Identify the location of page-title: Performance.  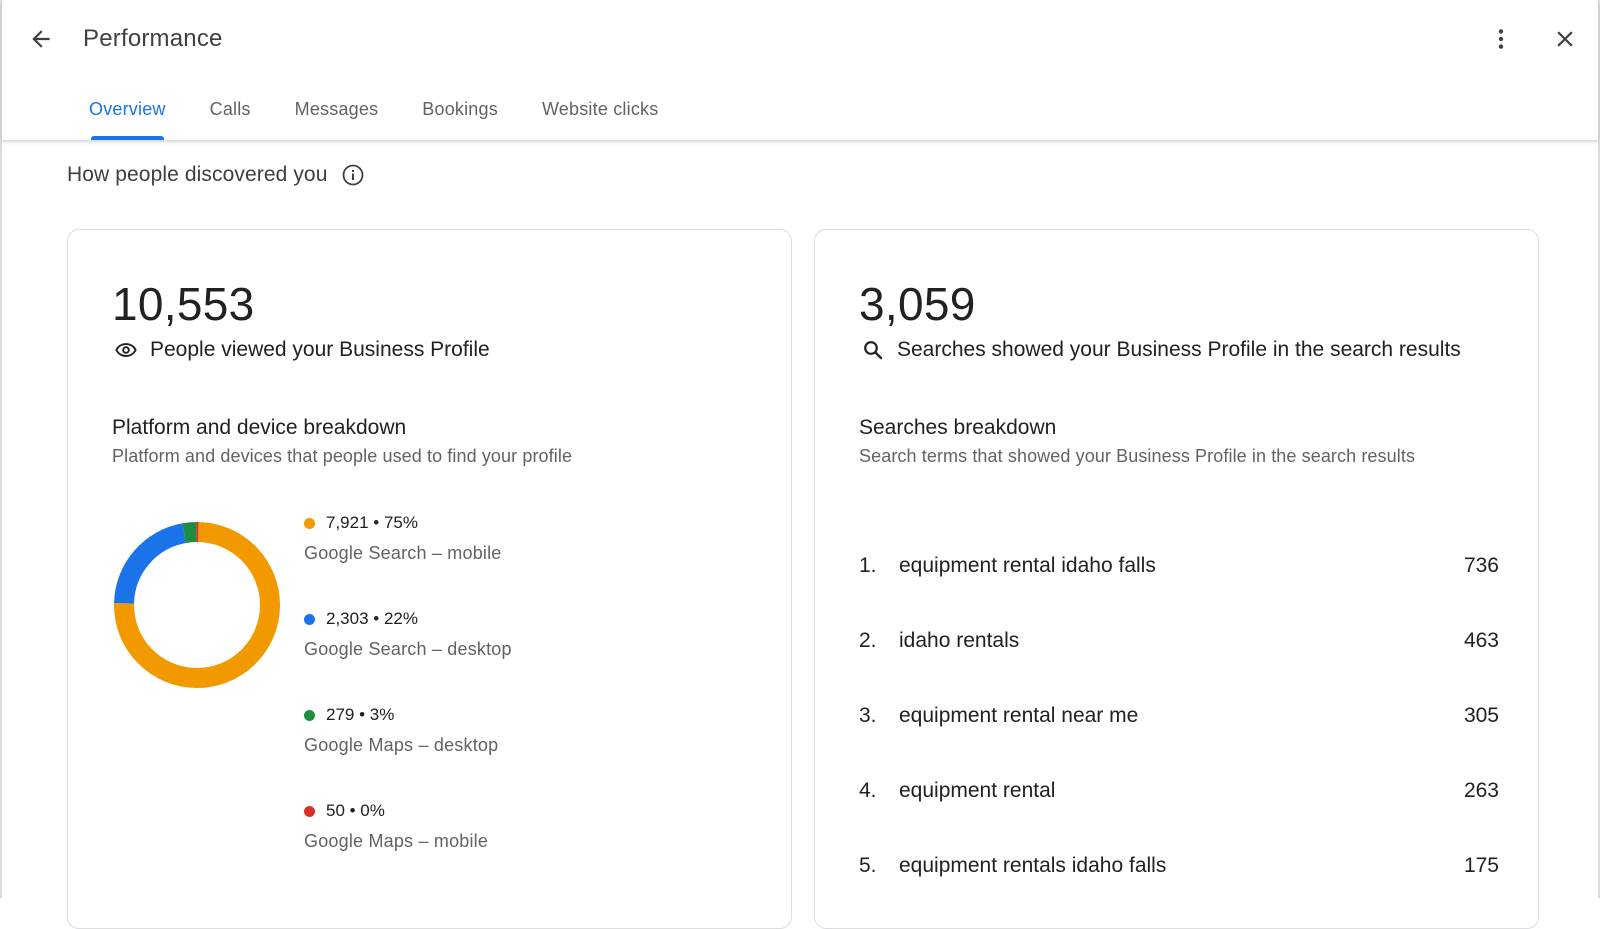
(153, 38).